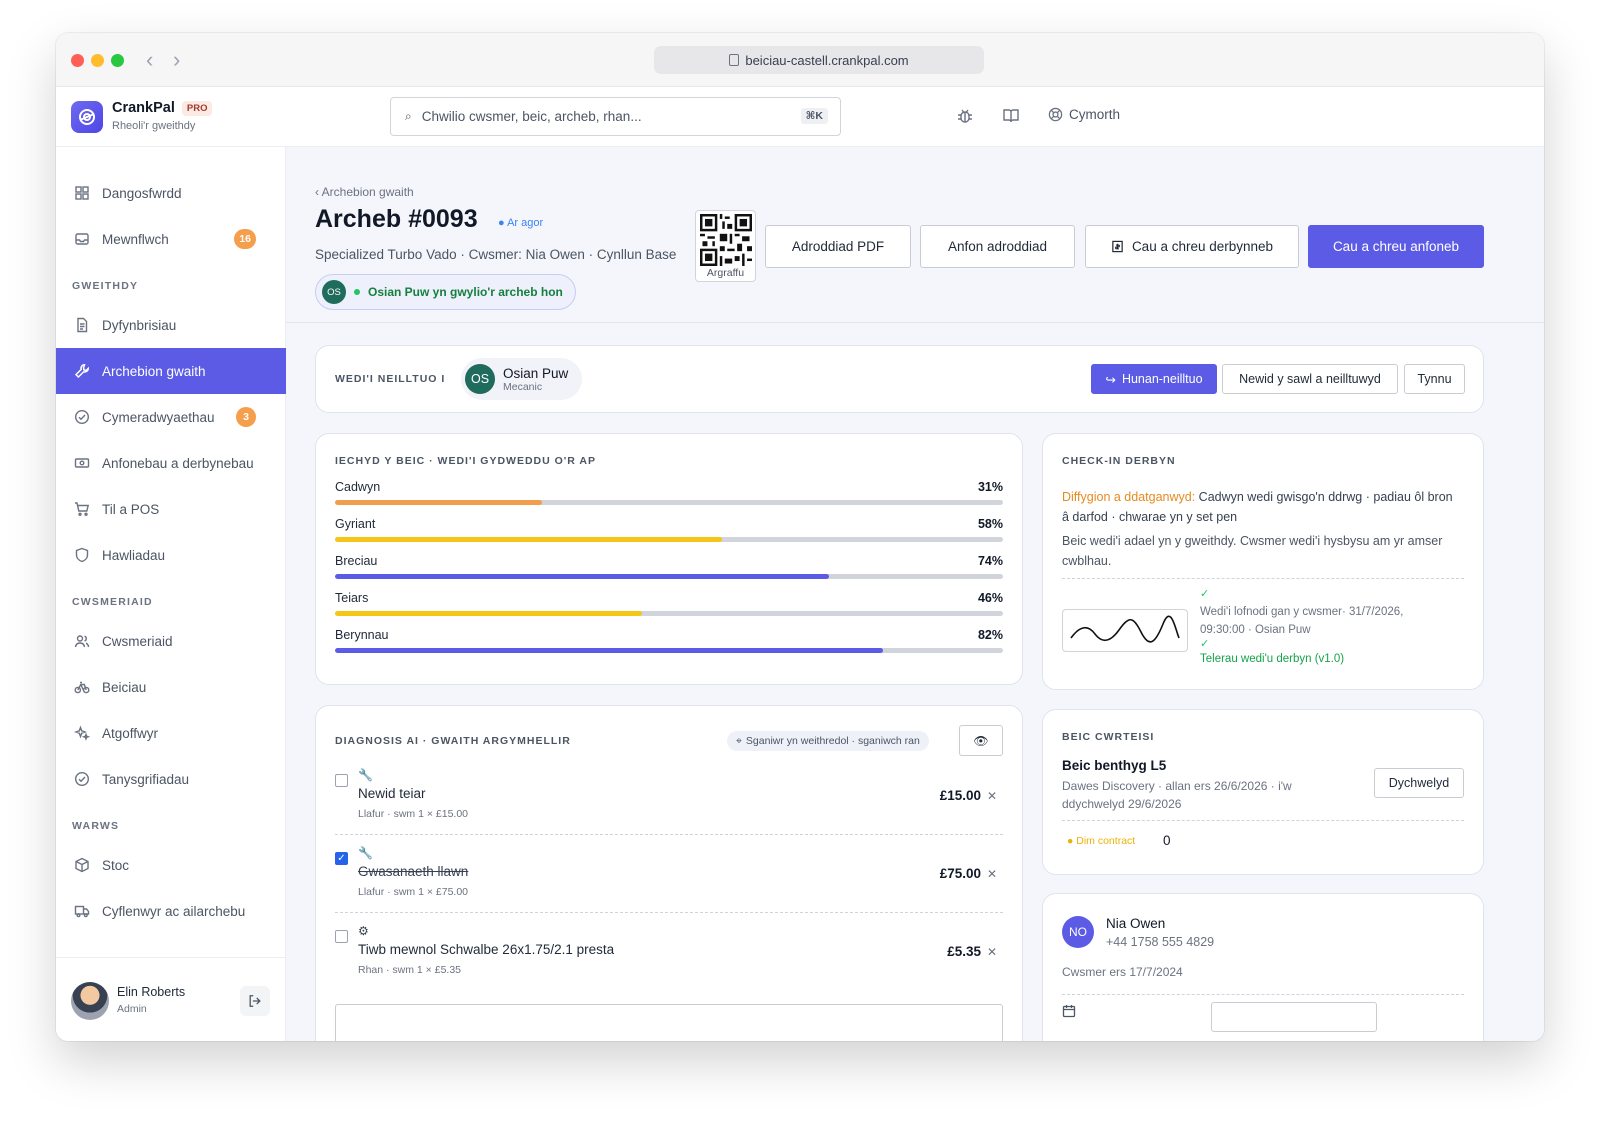 The height and width of the screenshot is (1131, 1600). I want to click on date-select, so click(1294, 1017).